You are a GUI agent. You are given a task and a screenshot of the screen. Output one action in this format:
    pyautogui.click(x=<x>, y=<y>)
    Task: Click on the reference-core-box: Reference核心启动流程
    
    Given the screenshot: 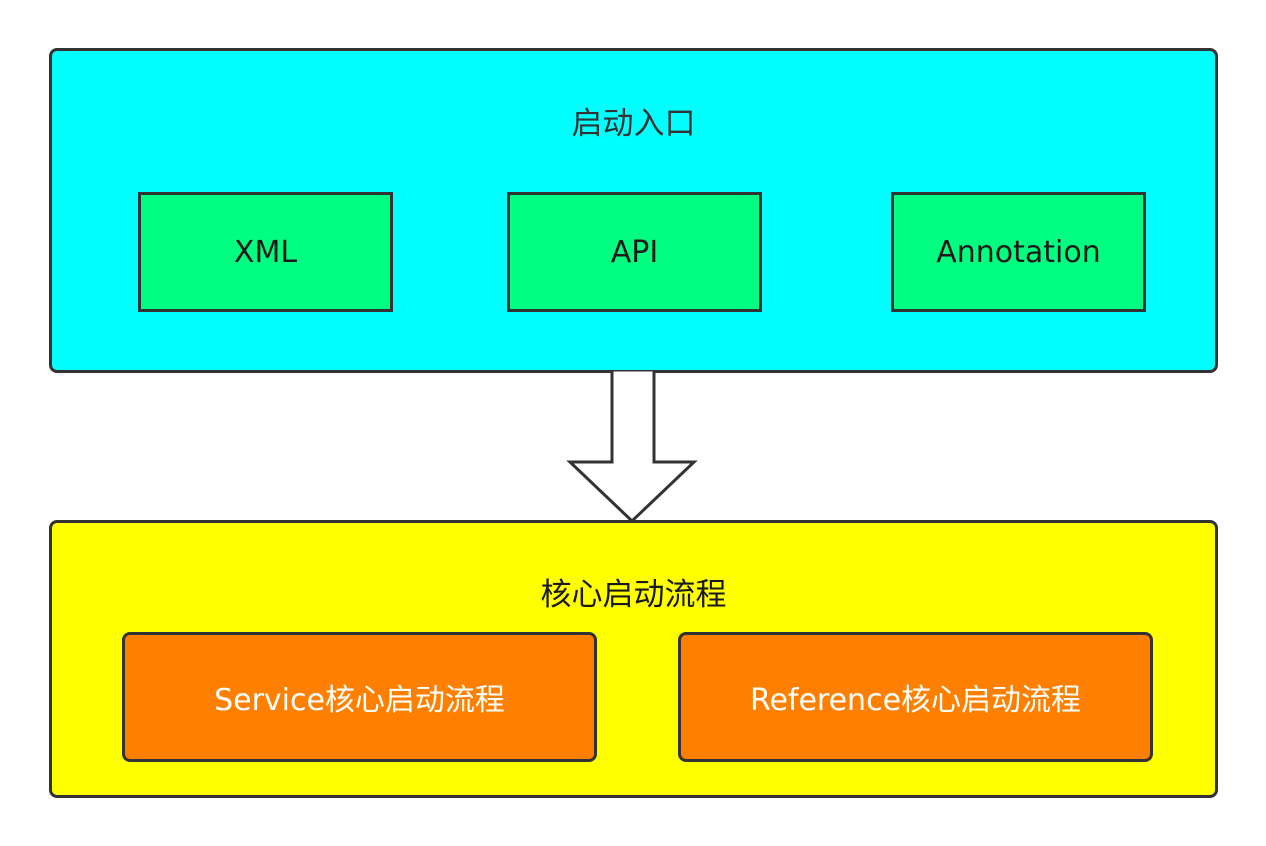 What is the action you would take?
    pyautogui.click(x=915, y=697)
    